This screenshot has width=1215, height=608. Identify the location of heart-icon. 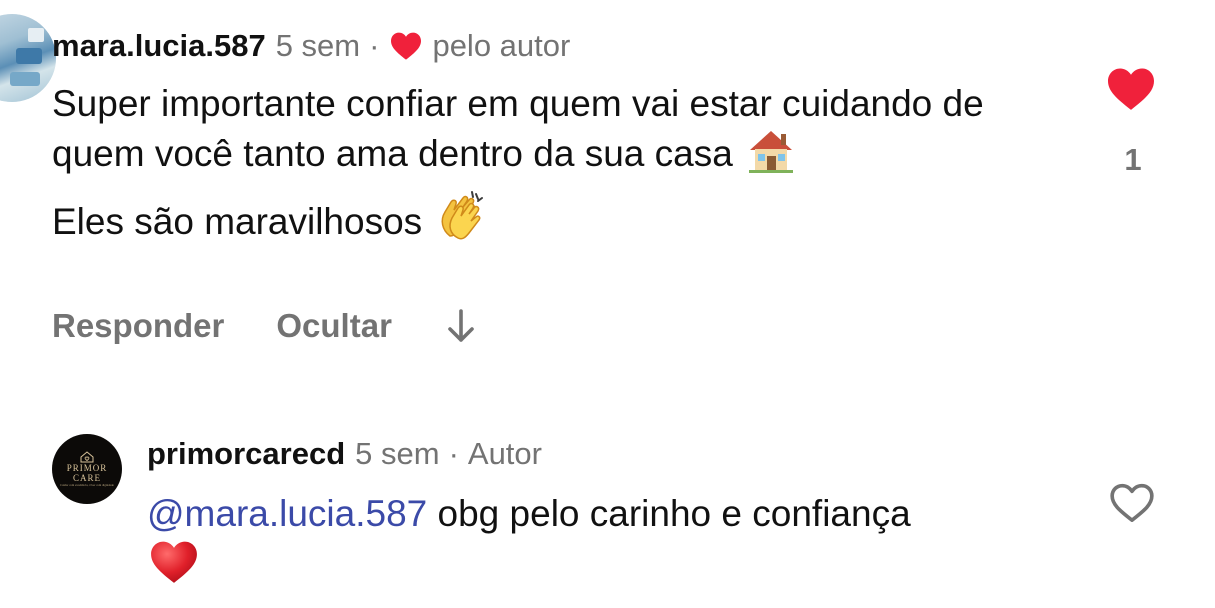
(406, 46).